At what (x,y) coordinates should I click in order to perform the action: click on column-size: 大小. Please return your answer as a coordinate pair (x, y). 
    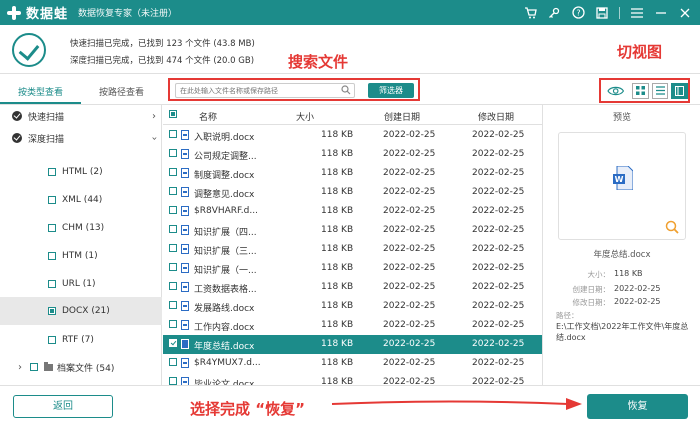
    Looking at the image, I should click on (305, 116).